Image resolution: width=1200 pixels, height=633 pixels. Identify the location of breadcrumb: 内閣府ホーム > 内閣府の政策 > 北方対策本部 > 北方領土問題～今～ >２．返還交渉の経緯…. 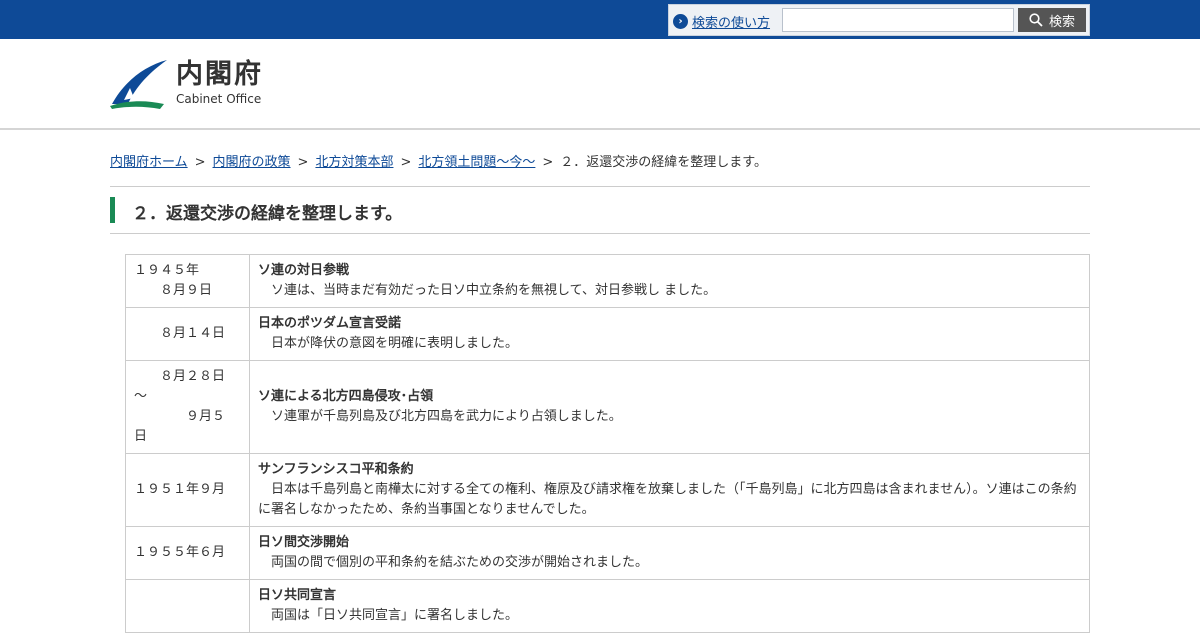
(438, 160).